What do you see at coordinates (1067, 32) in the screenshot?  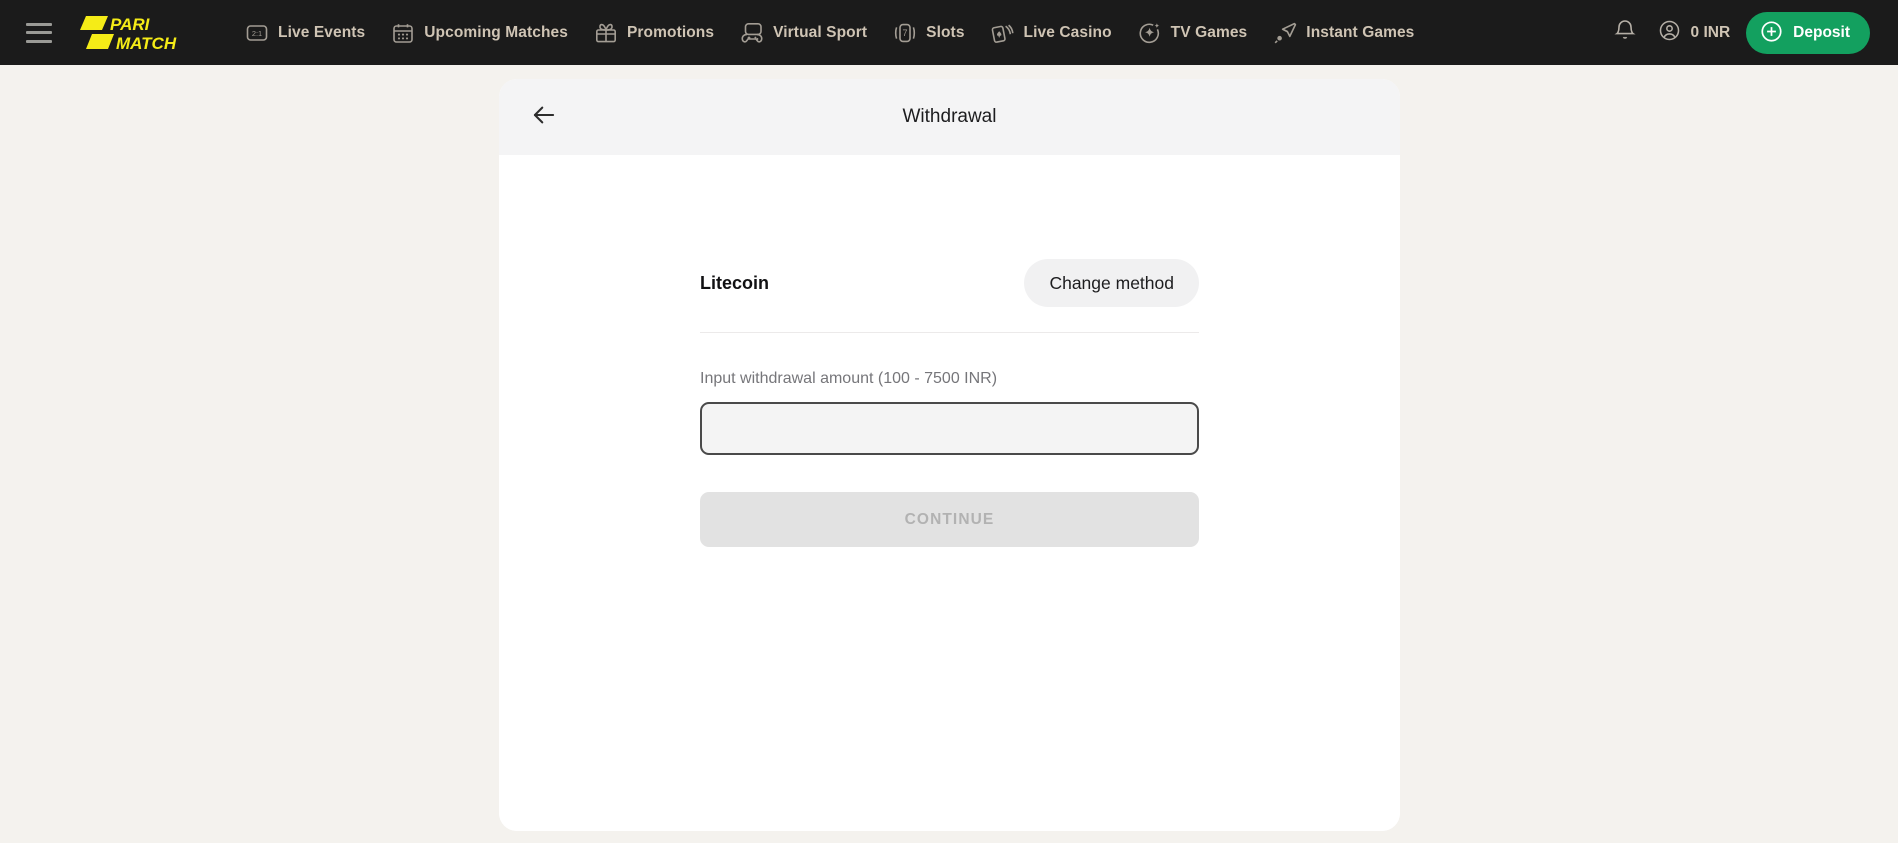 I see `nav-label: Live Casino` at bounding box center [1067, 32].